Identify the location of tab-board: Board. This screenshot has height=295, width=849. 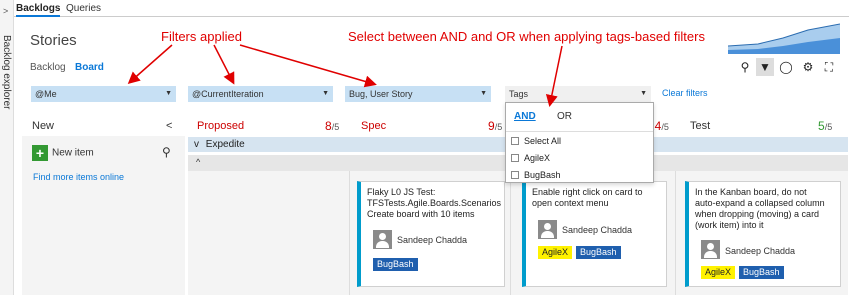
(89, 67).